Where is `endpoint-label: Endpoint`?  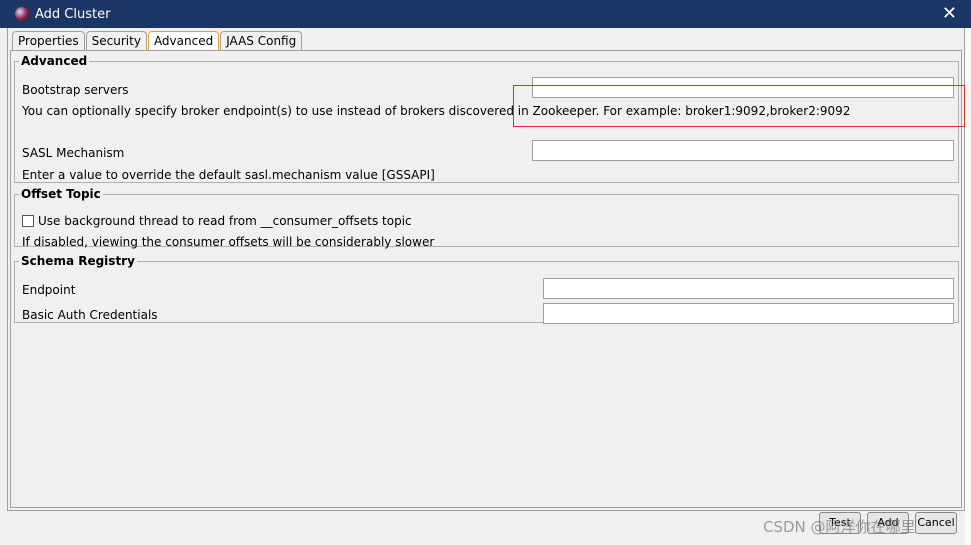 endpoint-label: Endpoint is located at coordinates (49, 290).